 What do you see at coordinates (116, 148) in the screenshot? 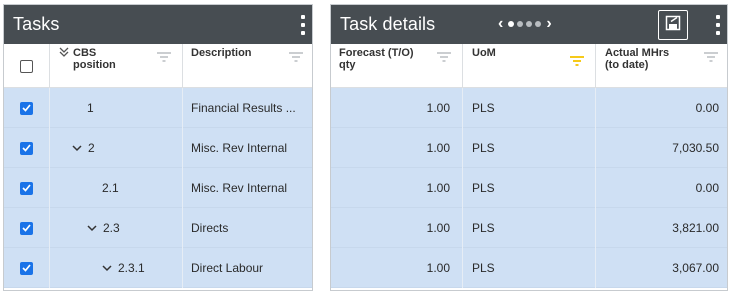
I see `cbs-cell: 2` at bounding box center [116, 148].